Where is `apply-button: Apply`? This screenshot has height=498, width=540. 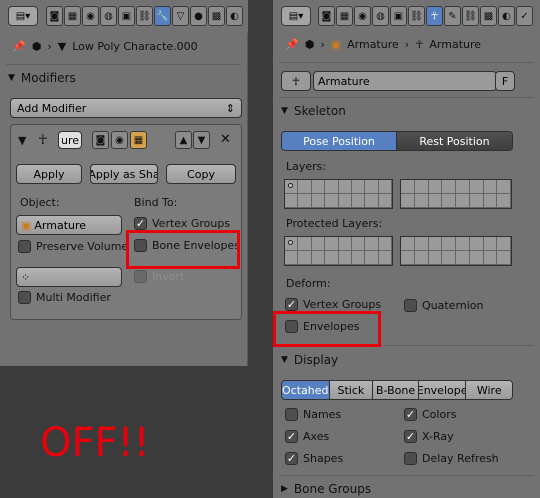 apply-button: Apply is located at coordinates (49, 174).